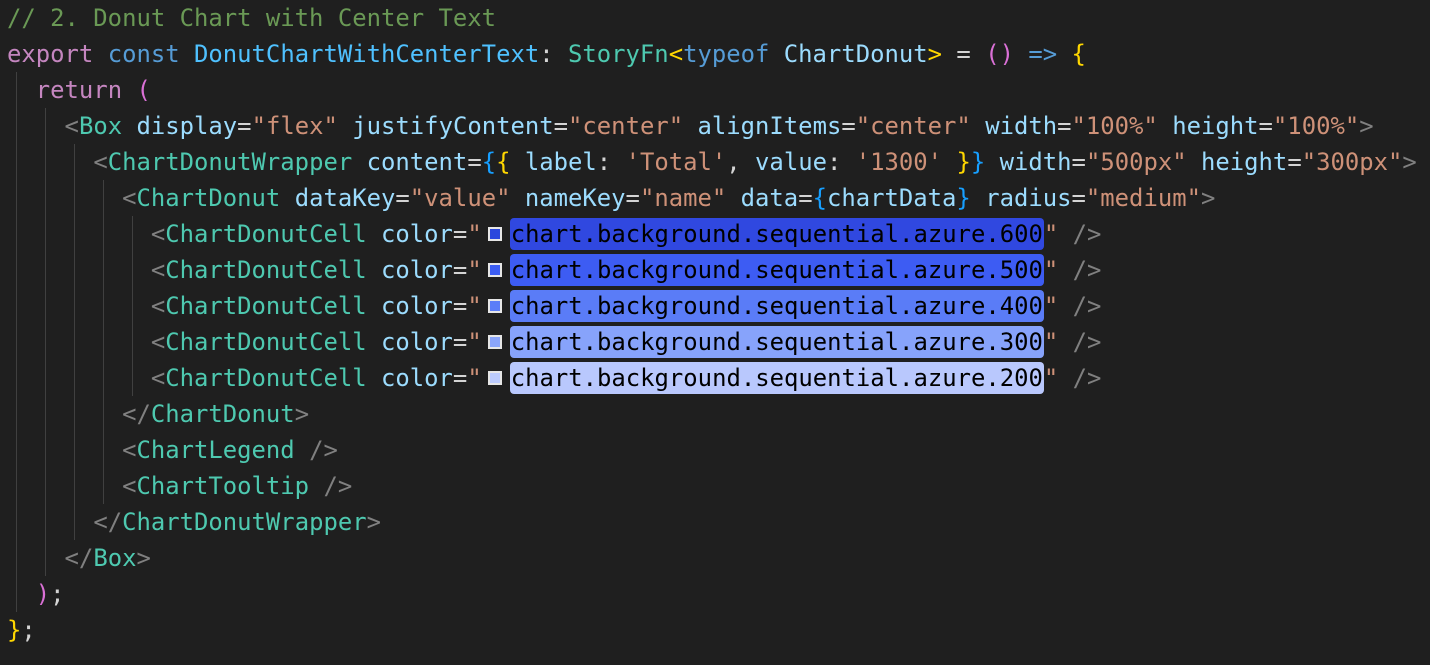 This screenshot has width=1430, height=665. What do you see at coordinates (618, 54) in the screenshot?
I see `type-name: StoryFn` at bounding box center [618, 54].